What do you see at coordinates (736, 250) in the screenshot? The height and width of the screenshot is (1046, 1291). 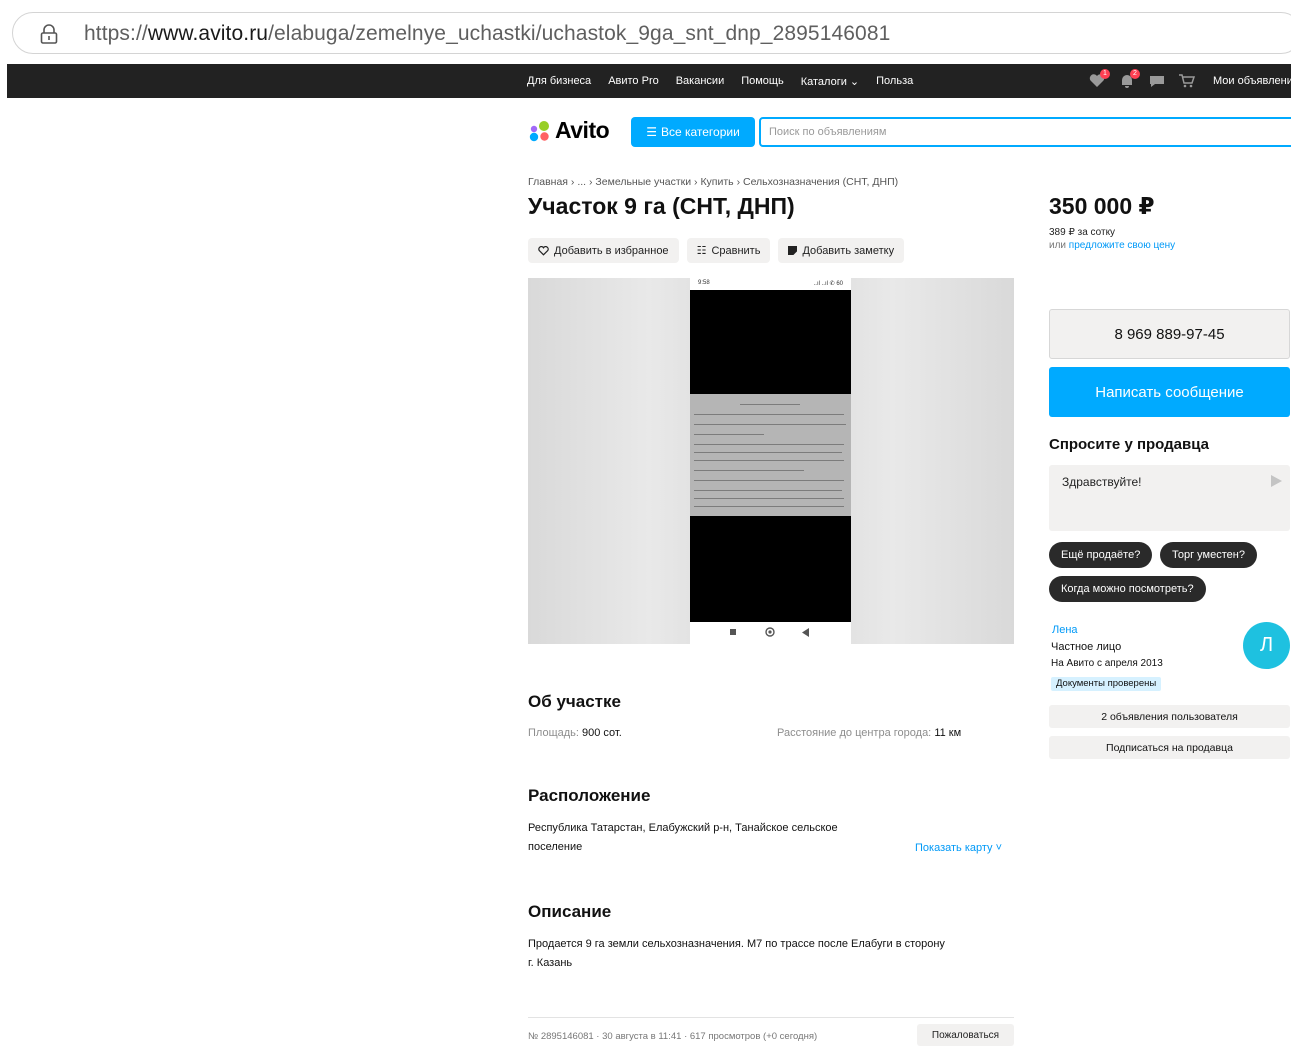 I see `compare-label: Сравнить` at bounding box center [736, 250].